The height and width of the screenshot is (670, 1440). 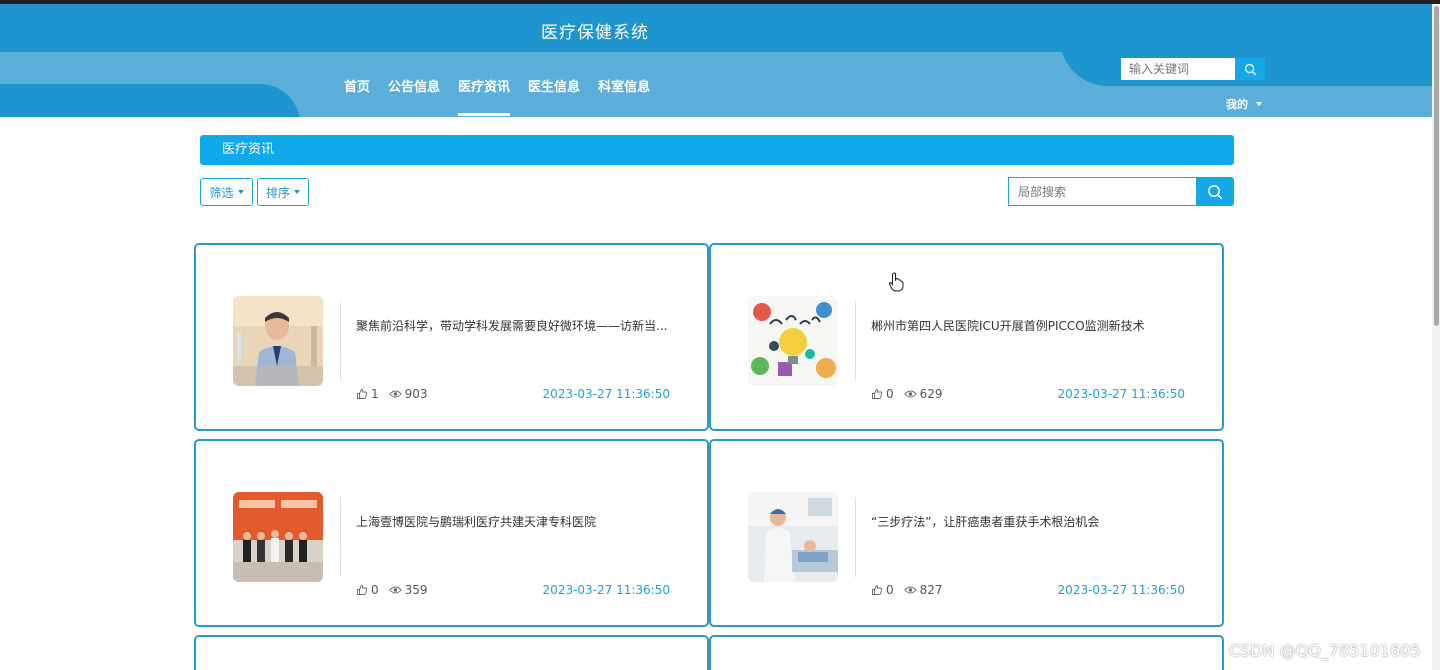 What do you see at coordinates (476, 522) in the screenshot?
I see `news-title: 上海壹博医院与鹏瑞利医疗共建天津专科医院` at bounding box center [476, 522].